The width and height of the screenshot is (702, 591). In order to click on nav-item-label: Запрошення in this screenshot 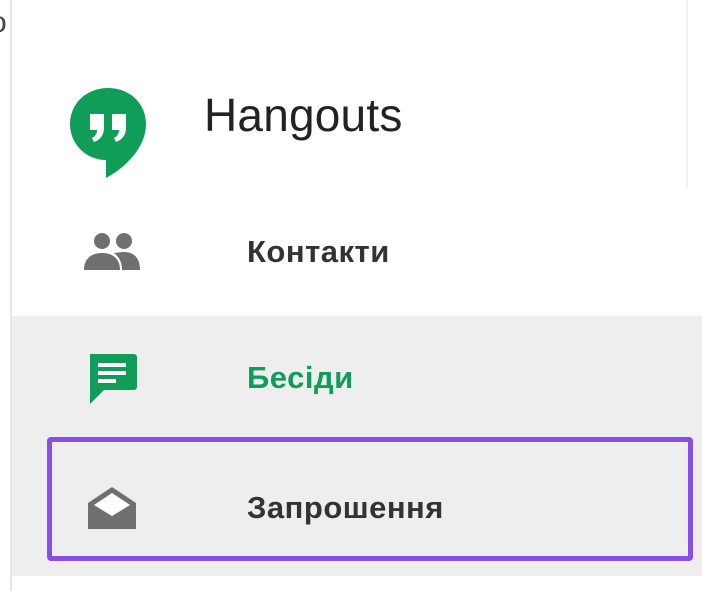, I will do `click(345, 507)`.